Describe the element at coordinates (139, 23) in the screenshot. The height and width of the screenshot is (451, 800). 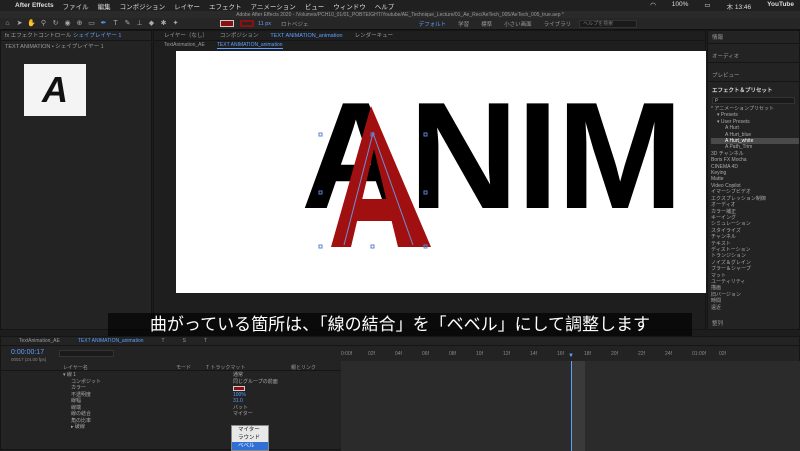
I see `clone-tool-icon: ⊥` at that location.